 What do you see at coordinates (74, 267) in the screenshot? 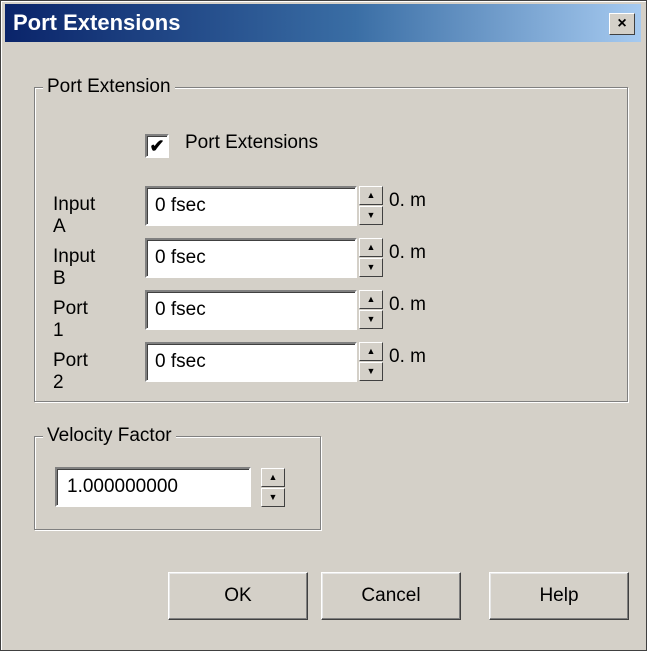
I see `row-label: Input B` at bounding box center [74, 267].